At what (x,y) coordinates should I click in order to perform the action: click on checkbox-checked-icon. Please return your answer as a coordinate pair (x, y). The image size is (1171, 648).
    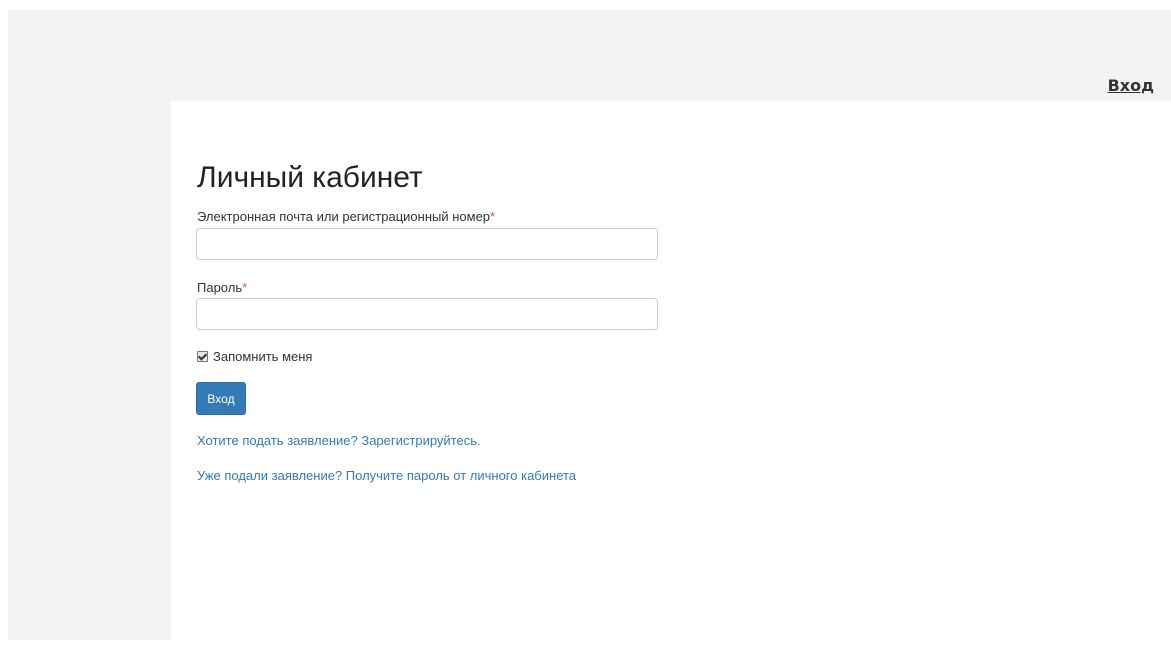
    Looking at the image, I should click on (202, 356).